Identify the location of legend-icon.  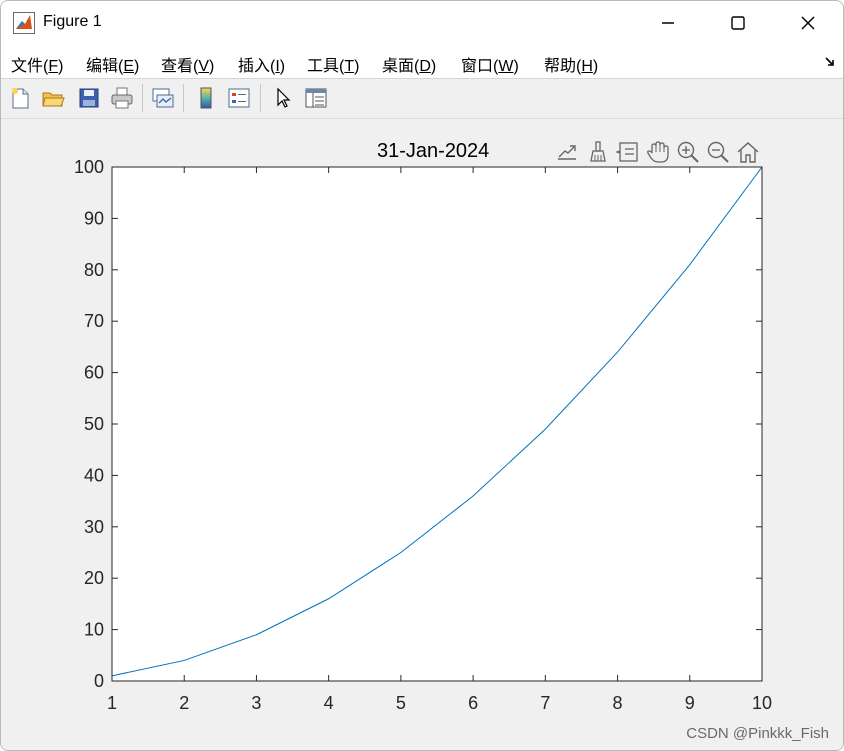
(239, 98).